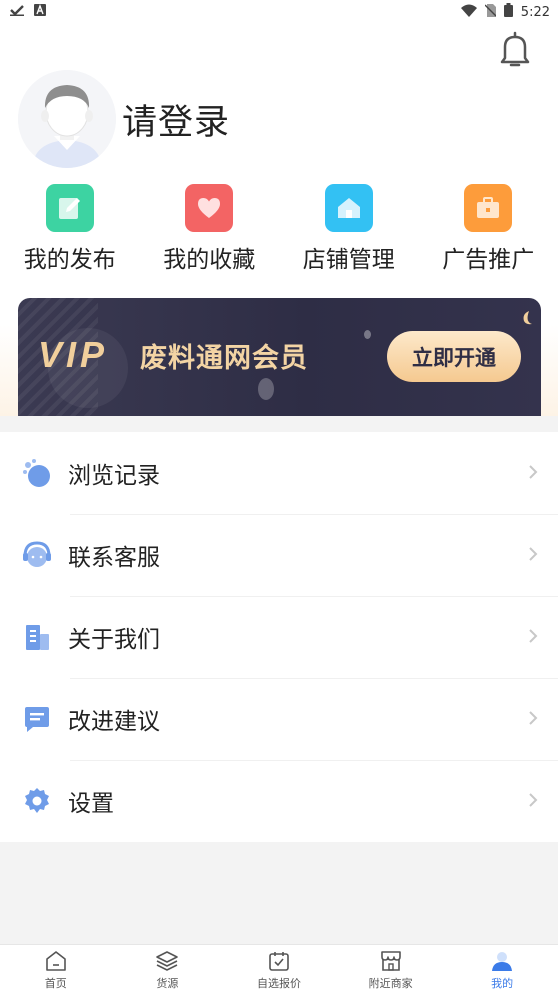 The width and height of the screenshot is (558, 992). What do you see at coordinates (37, 719) in the screenshot?
I see `message-icon` at bounding box center [37, 719].